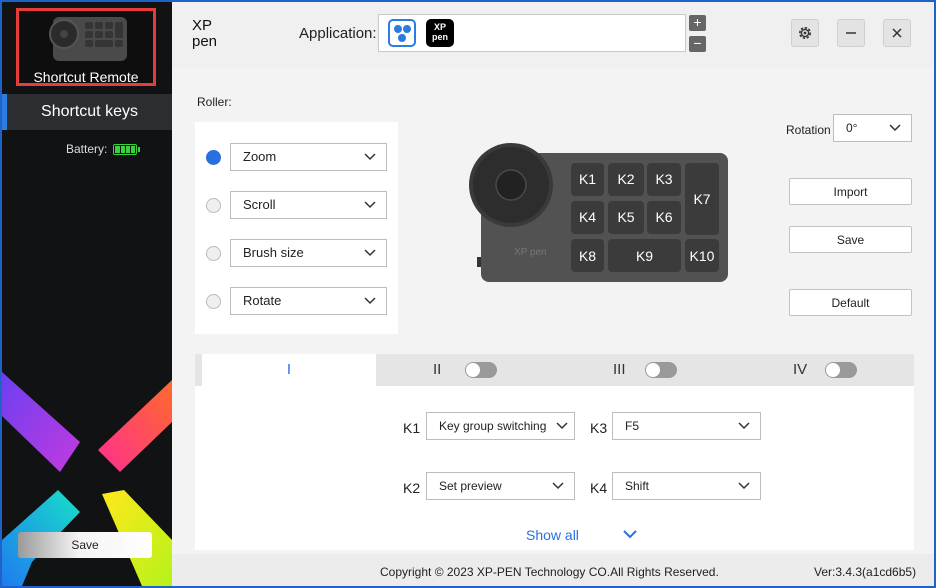  Describe the element at coordinates (637, 486) in the screenshot. I see `key-assignment-value: Shift` at that location.